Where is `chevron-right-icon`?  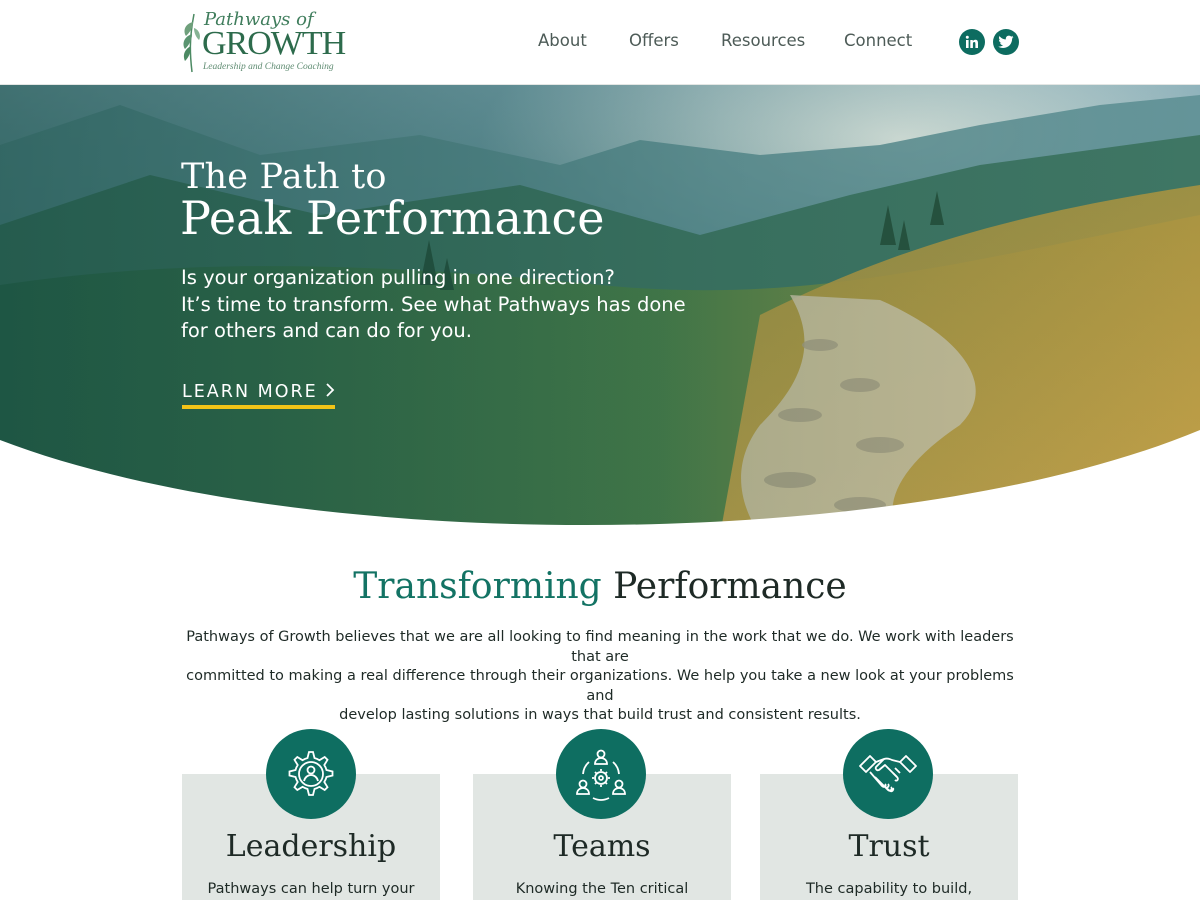
chevron-right-icon is located at coordinates (330, 390).